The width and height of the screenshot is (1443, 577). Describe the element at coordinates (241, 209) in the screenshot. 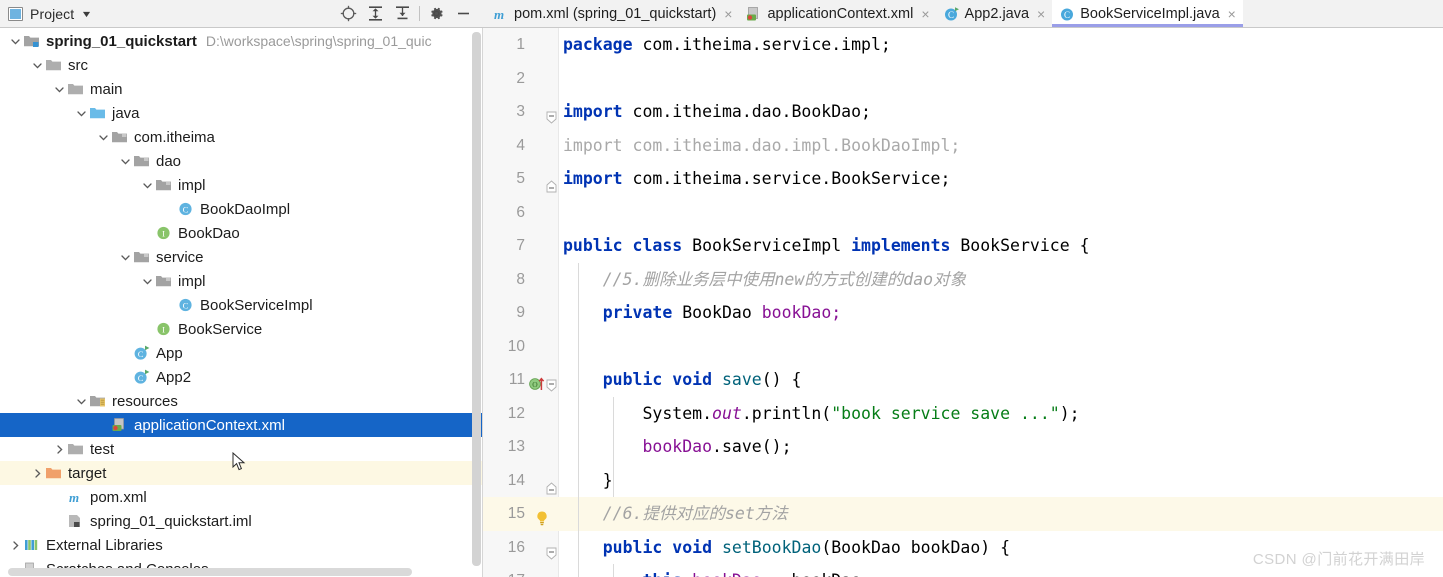

I see `tree-row-bookdaoimpl: C BookDaoImpl` at that location.